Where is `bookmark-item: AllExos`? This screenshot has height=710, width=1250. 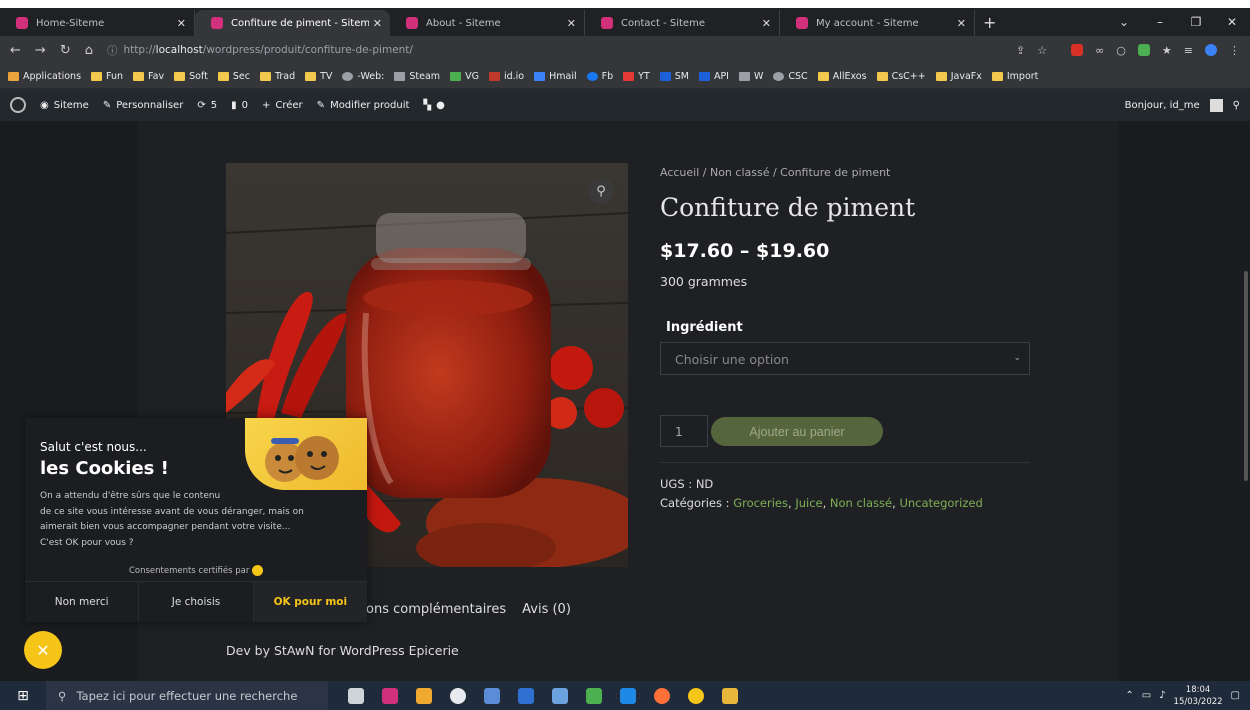 bookmark-item: AllExos is located at coordinates (842, 76).